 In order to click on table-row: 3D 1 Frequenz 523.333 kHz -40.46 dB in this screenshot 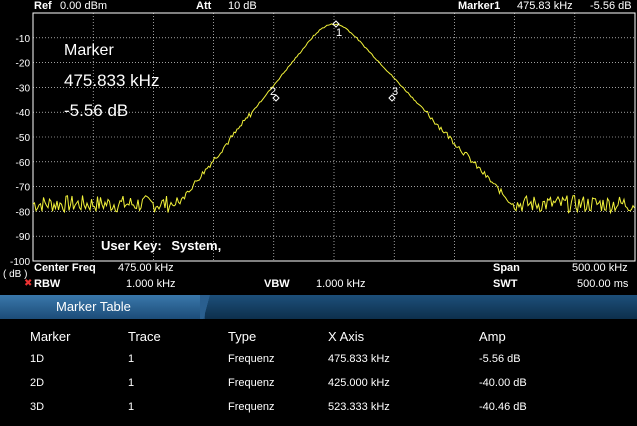, I will do `click(318, 407)`.